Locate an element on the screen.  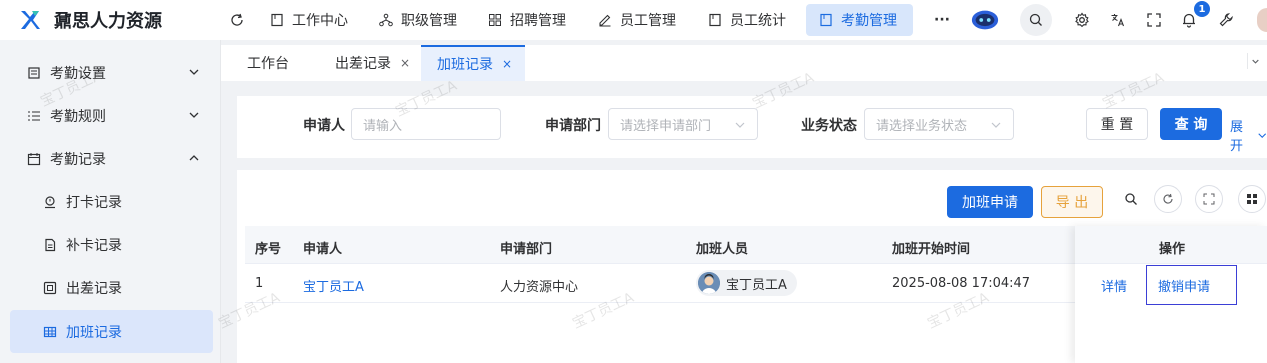
nav-attendance-management: 考勤管理 is located at coordinates (859, 20).